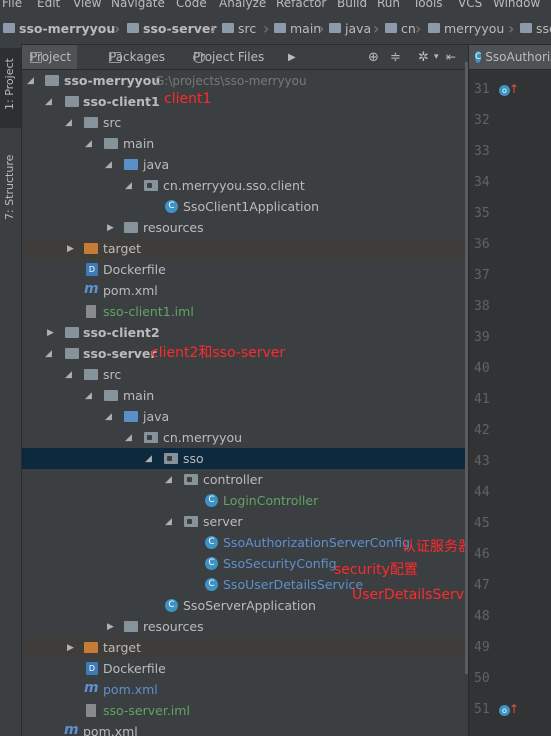  What do you see at coordinates (243, 437) in the screenshot?
I see `tree-item-package: ◢ cn.merryyou` at bounding box center [243, 437].